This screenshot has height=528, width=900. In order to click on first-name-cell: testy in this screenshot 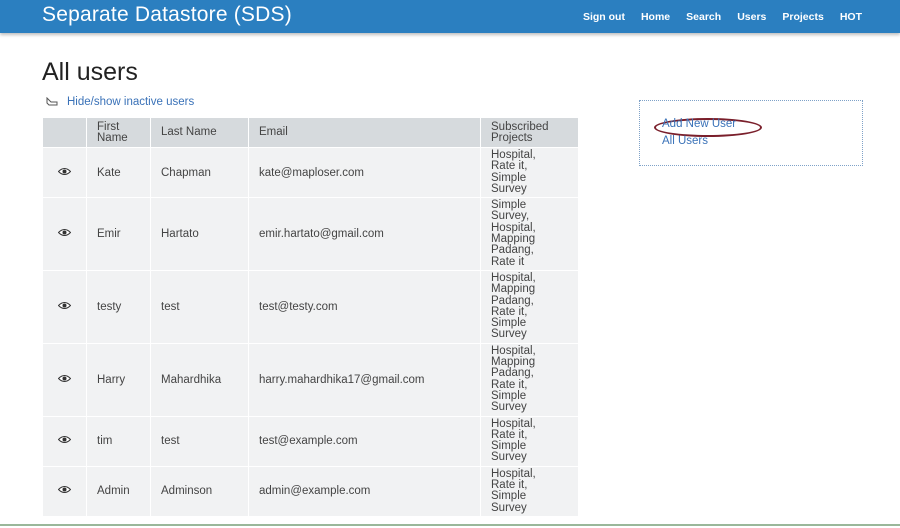, I will do `click(118, 306)`.